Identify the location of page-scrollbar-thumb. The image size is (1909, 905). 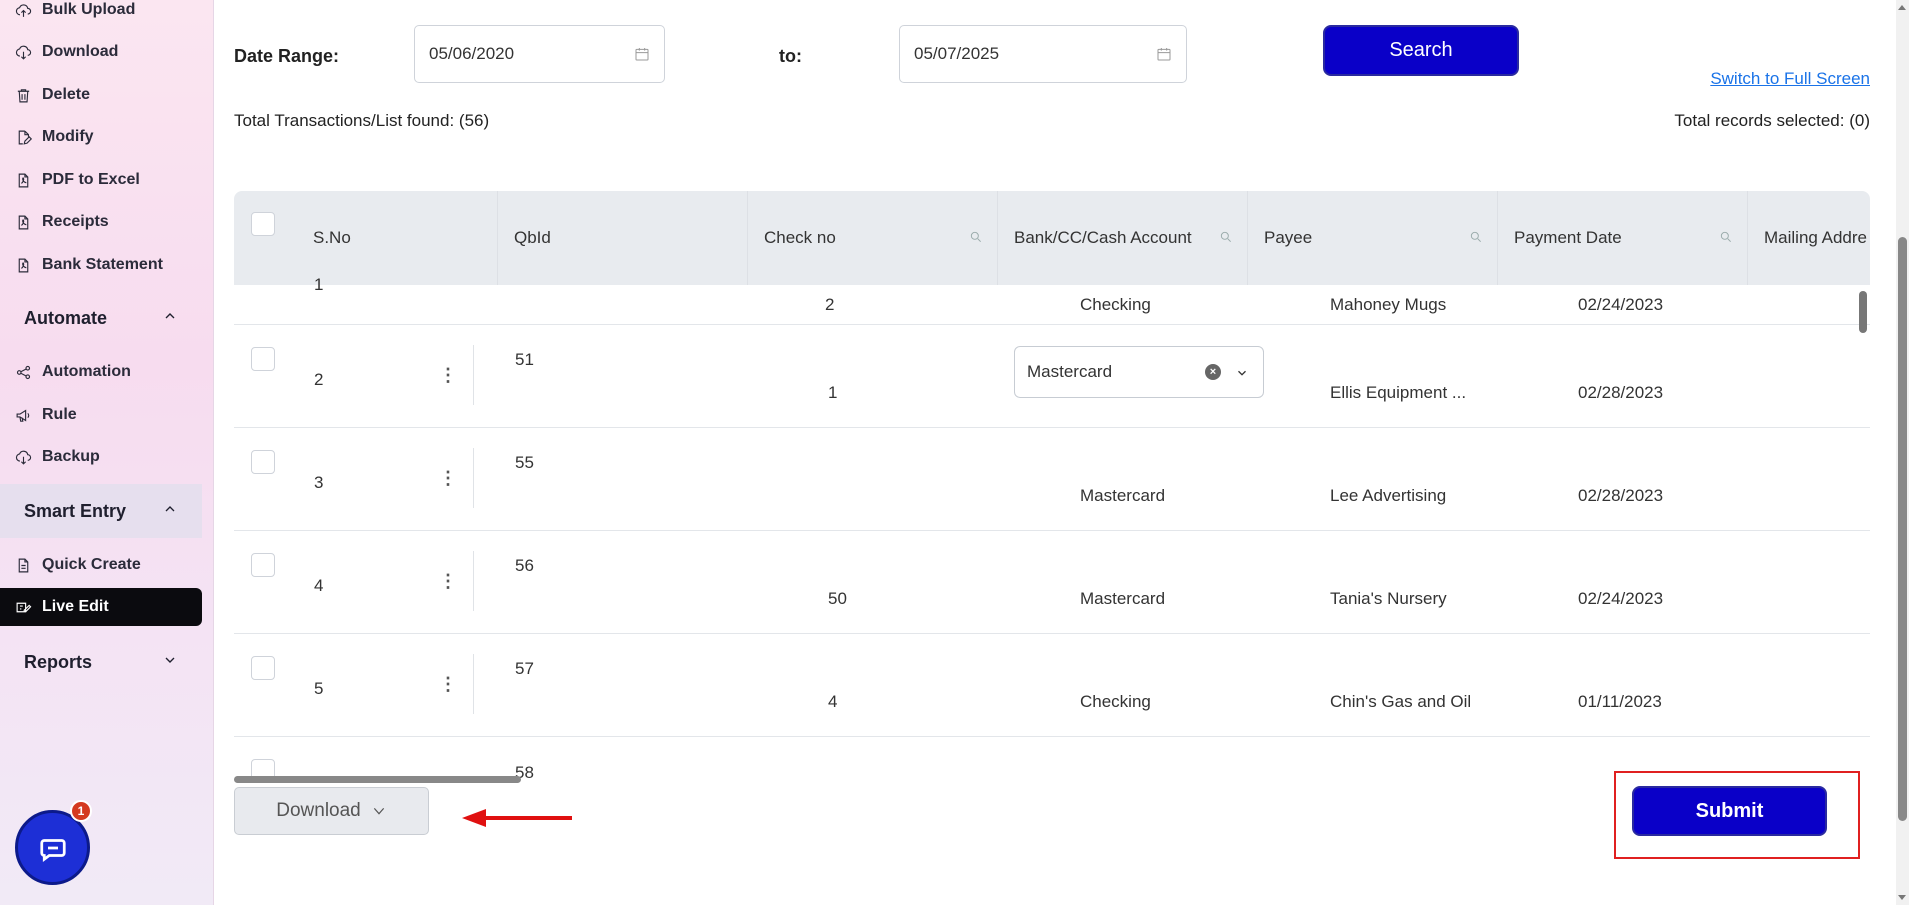
(1902, 529).